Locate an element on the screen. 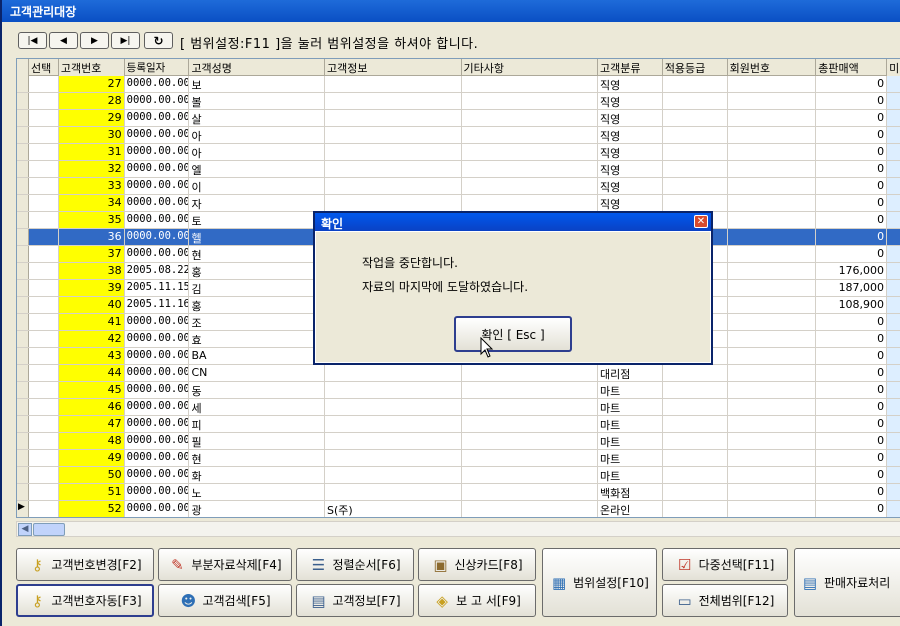 This screenshot has width=900, height=626. cell-category: 온라인 is located at coordinates (630, 509).